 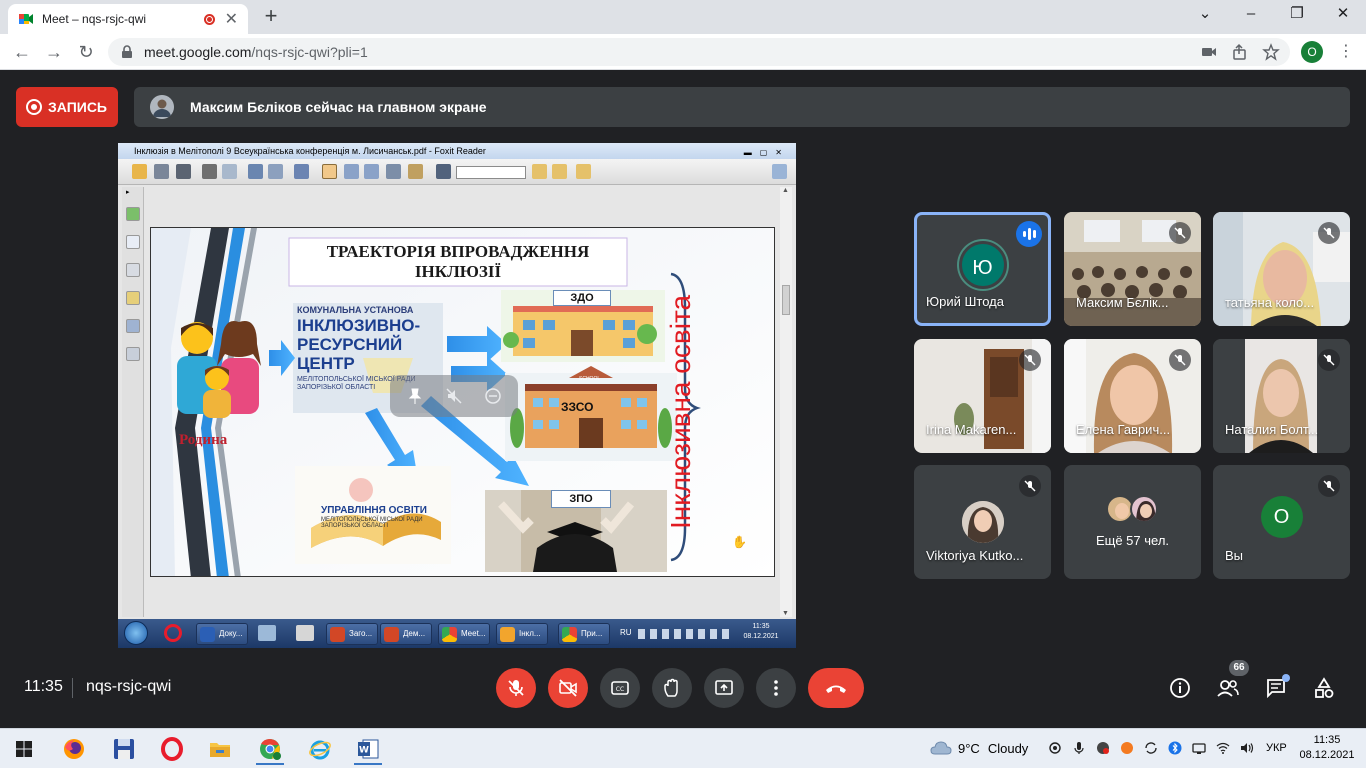 What do you see at coordinates (1324, 688) in the screenshot?
I see `activities-button` at bounding box center [1324, 688].